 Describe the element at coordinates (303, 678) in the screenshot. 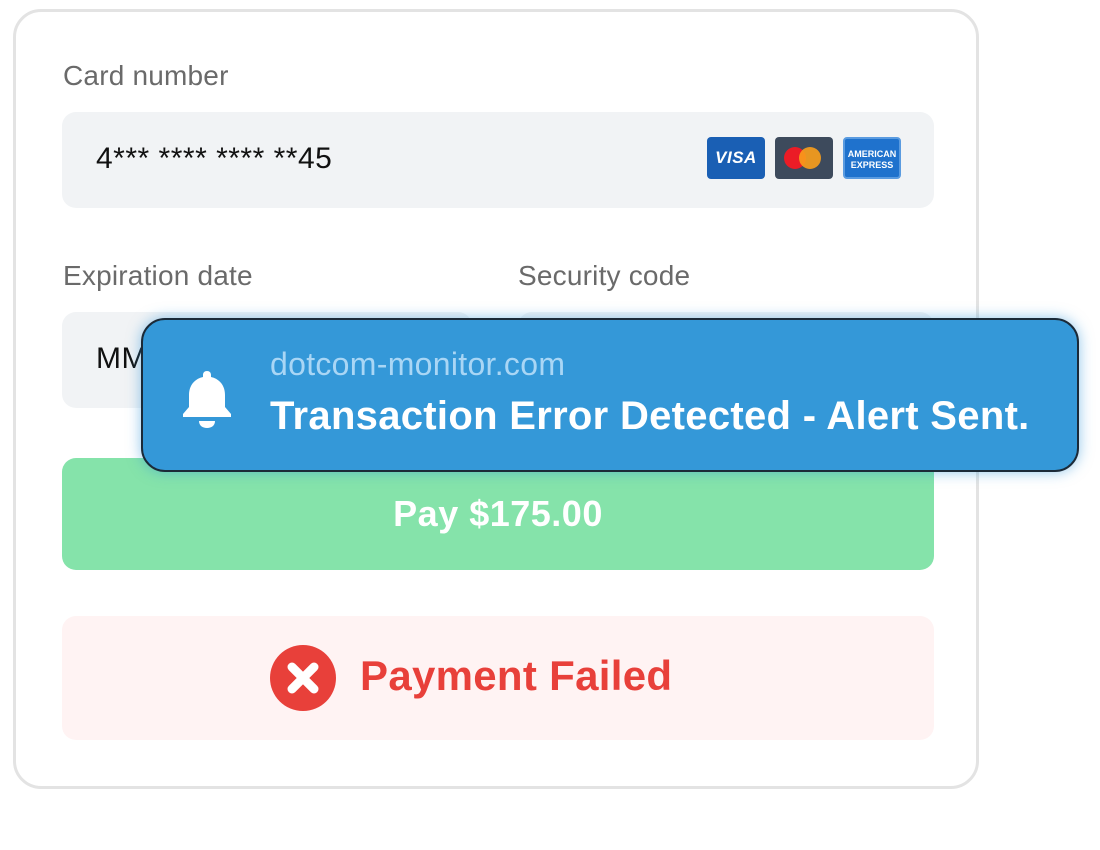

I see `error-x-icon` at that location.